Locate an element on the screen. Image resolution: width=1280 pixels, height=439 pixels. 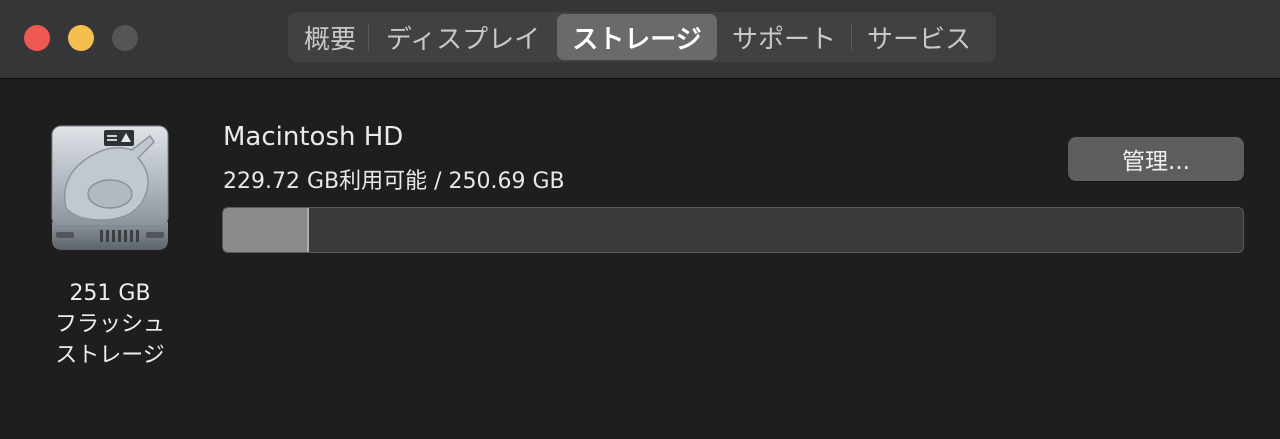
tab-label: 概要 is located at coordinates (329, 39).